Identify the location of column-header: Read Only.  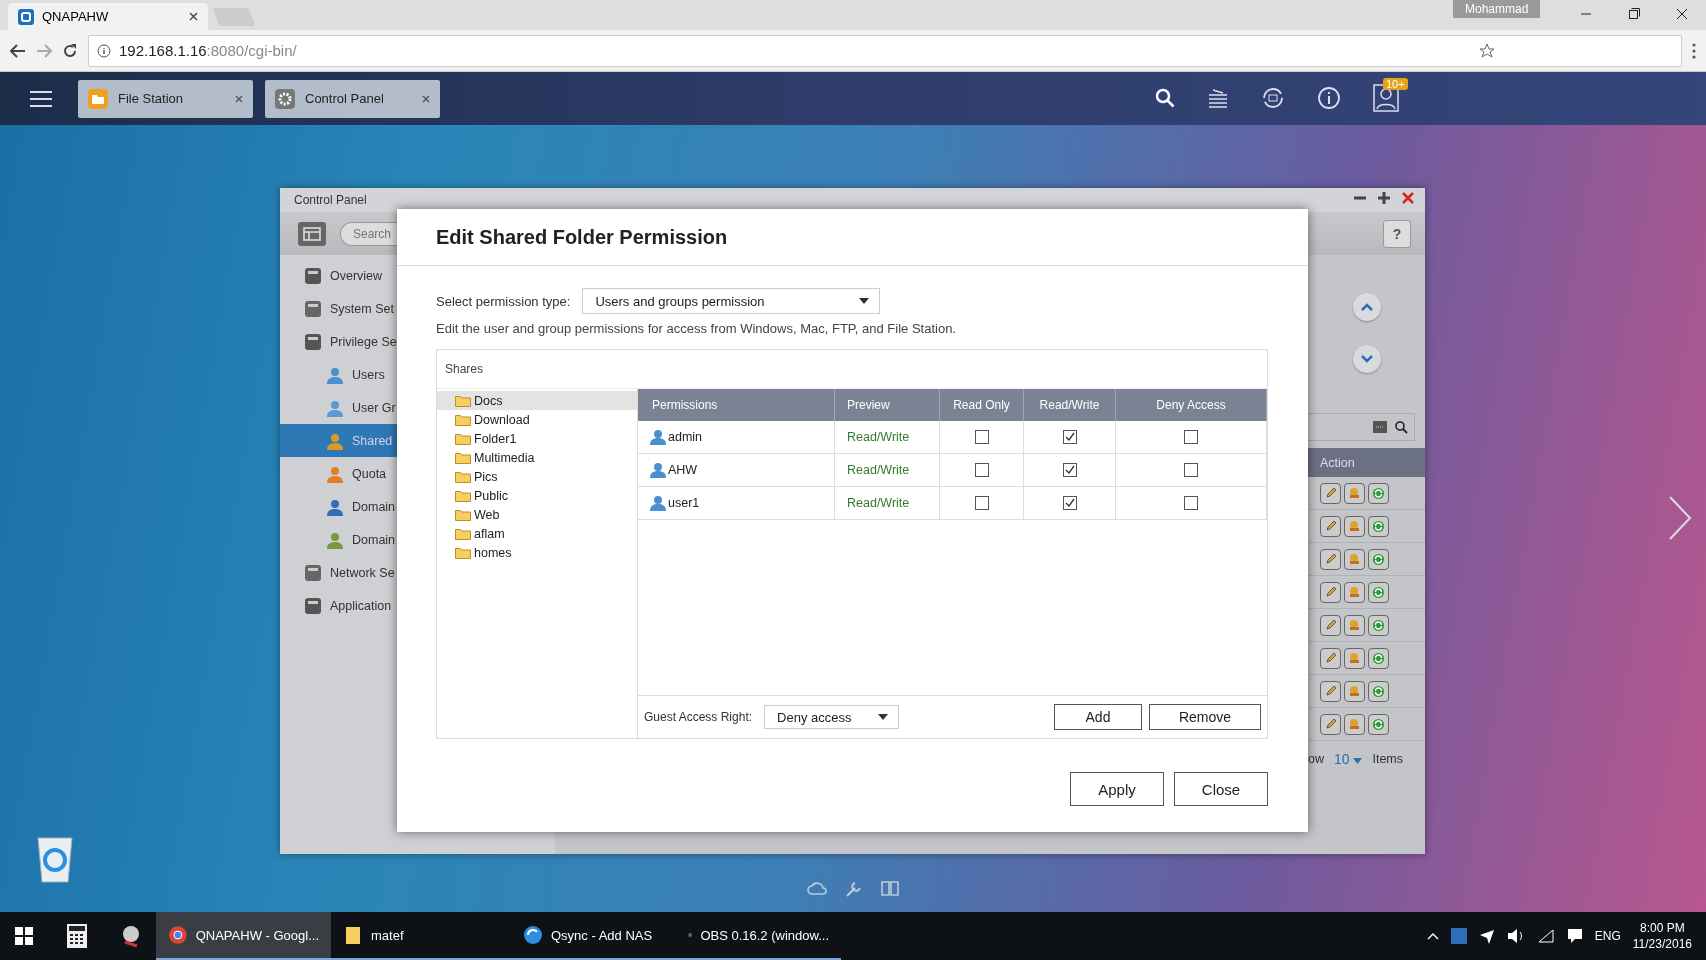
(982, 405).